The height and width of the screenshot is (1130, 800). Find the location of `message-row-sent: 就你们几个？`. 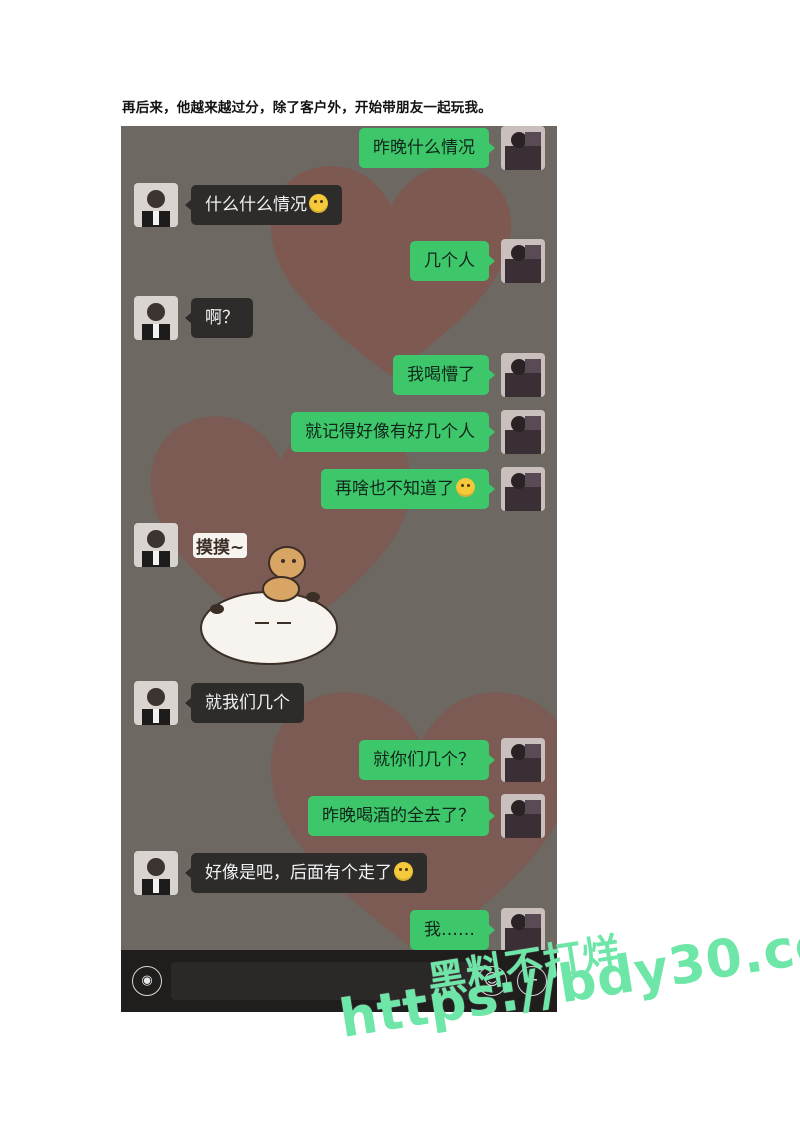

message-row-sent: 就你们几个？ is located at coordinates (452, 760).